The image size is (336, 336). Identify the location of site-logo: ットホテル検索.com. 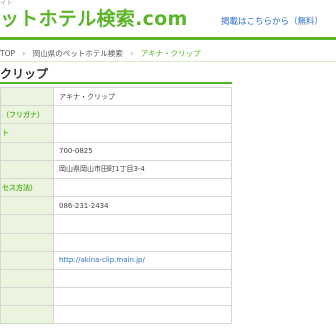
(94, 19).